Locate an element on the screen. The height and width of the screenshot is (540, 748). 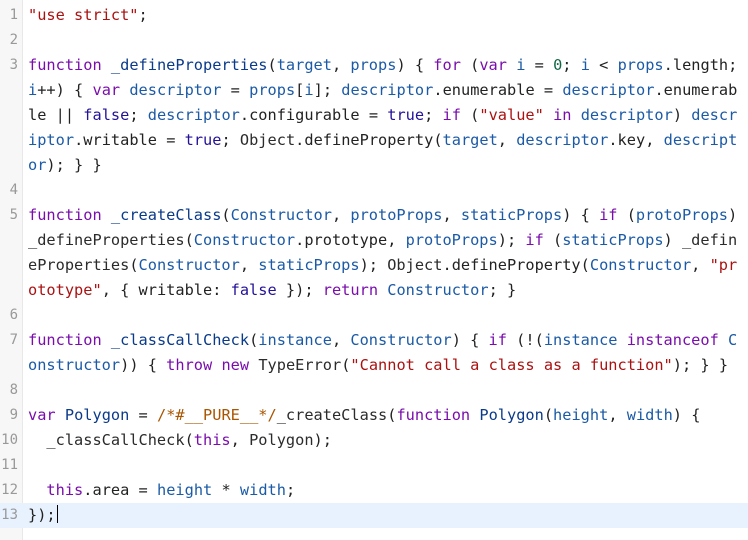
line-code: }); is located at coordinates (386, 515).